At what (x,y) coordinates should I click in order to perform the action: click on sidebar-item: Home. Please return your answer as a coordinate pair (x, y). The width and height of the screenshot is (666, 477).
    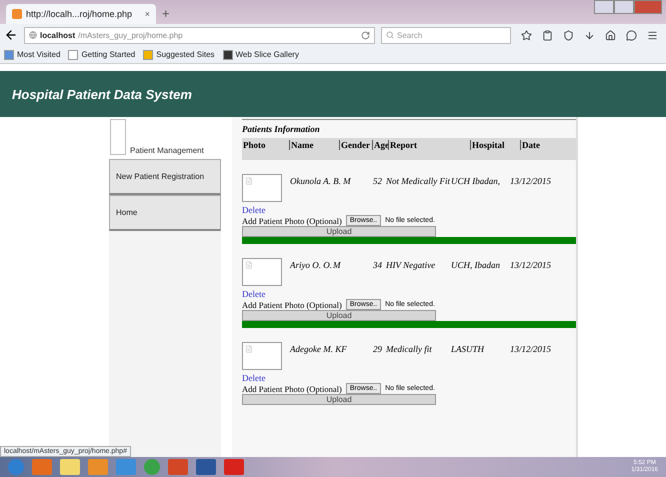
    Looking at the image, I should click on (165, 213).